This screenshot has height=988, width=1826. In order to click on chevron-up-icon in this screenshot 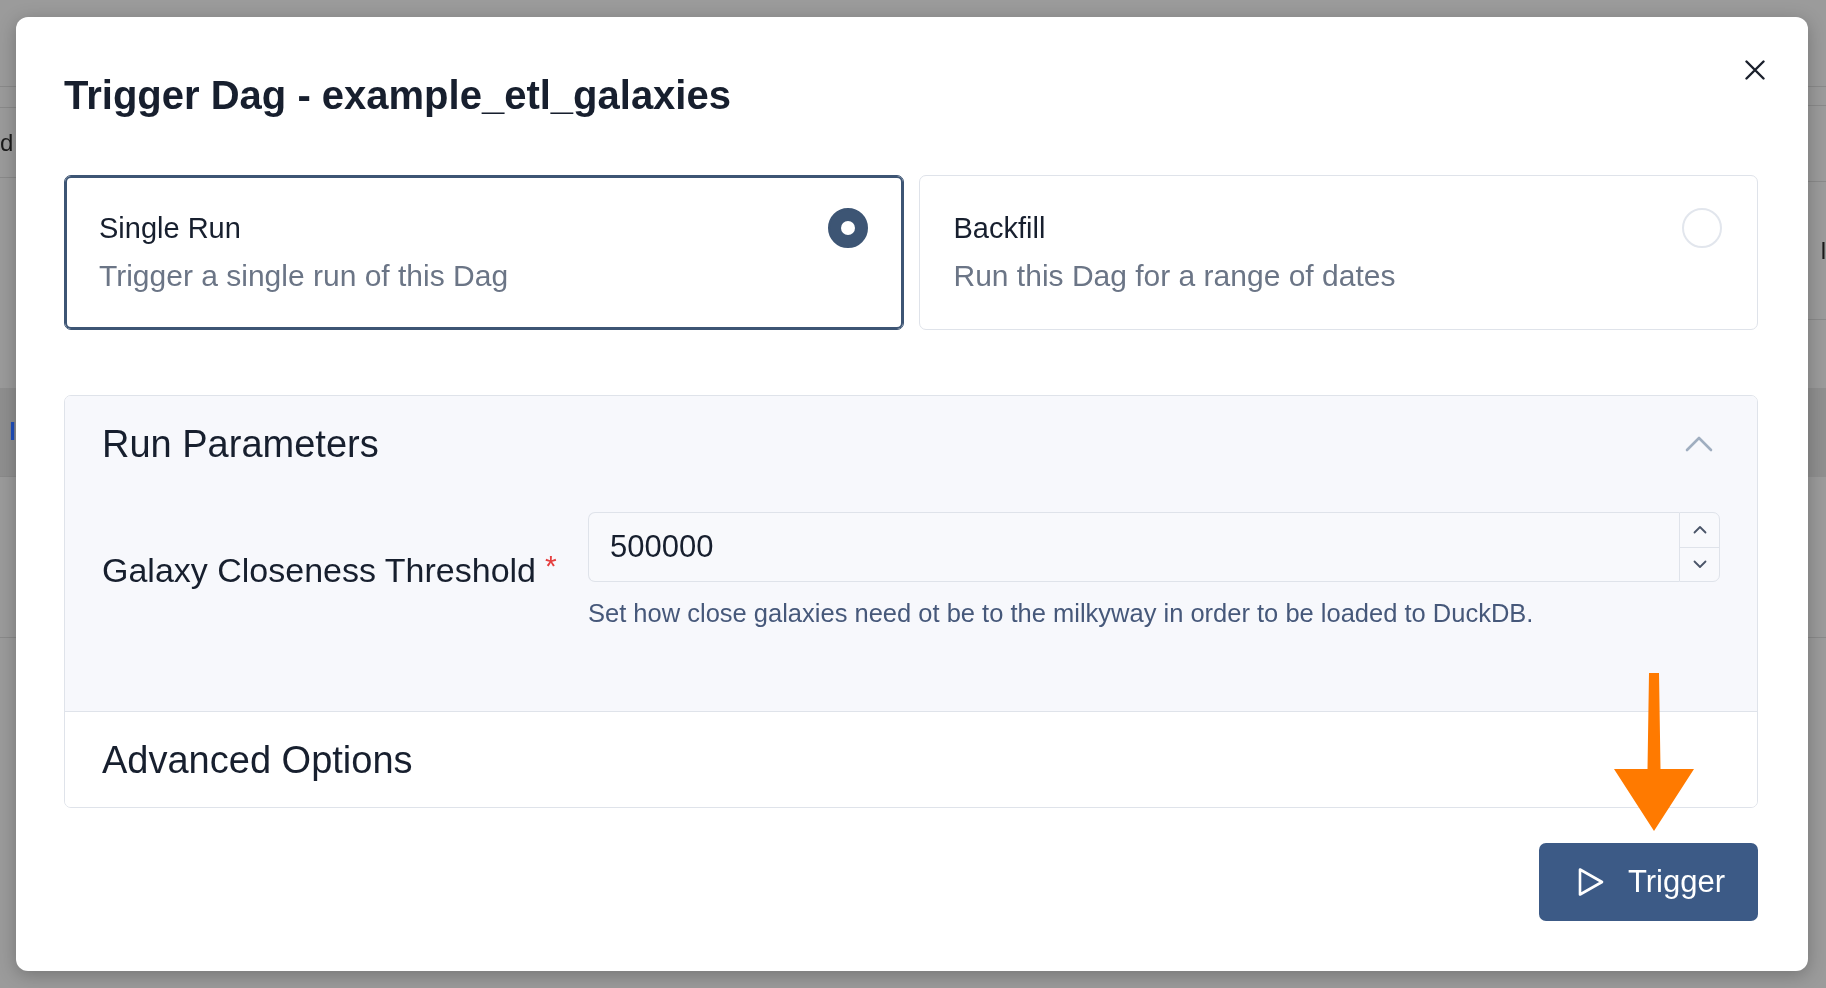, I will do `click(1699, 530)`.